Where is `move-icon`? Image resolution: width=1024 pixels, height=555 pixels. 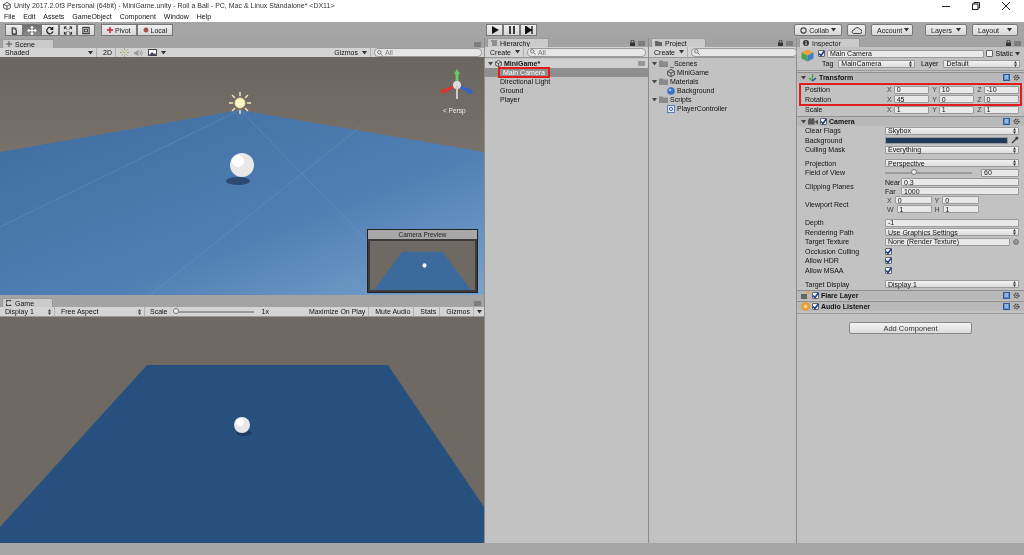
move-icon is located at coordinates (32, 30).